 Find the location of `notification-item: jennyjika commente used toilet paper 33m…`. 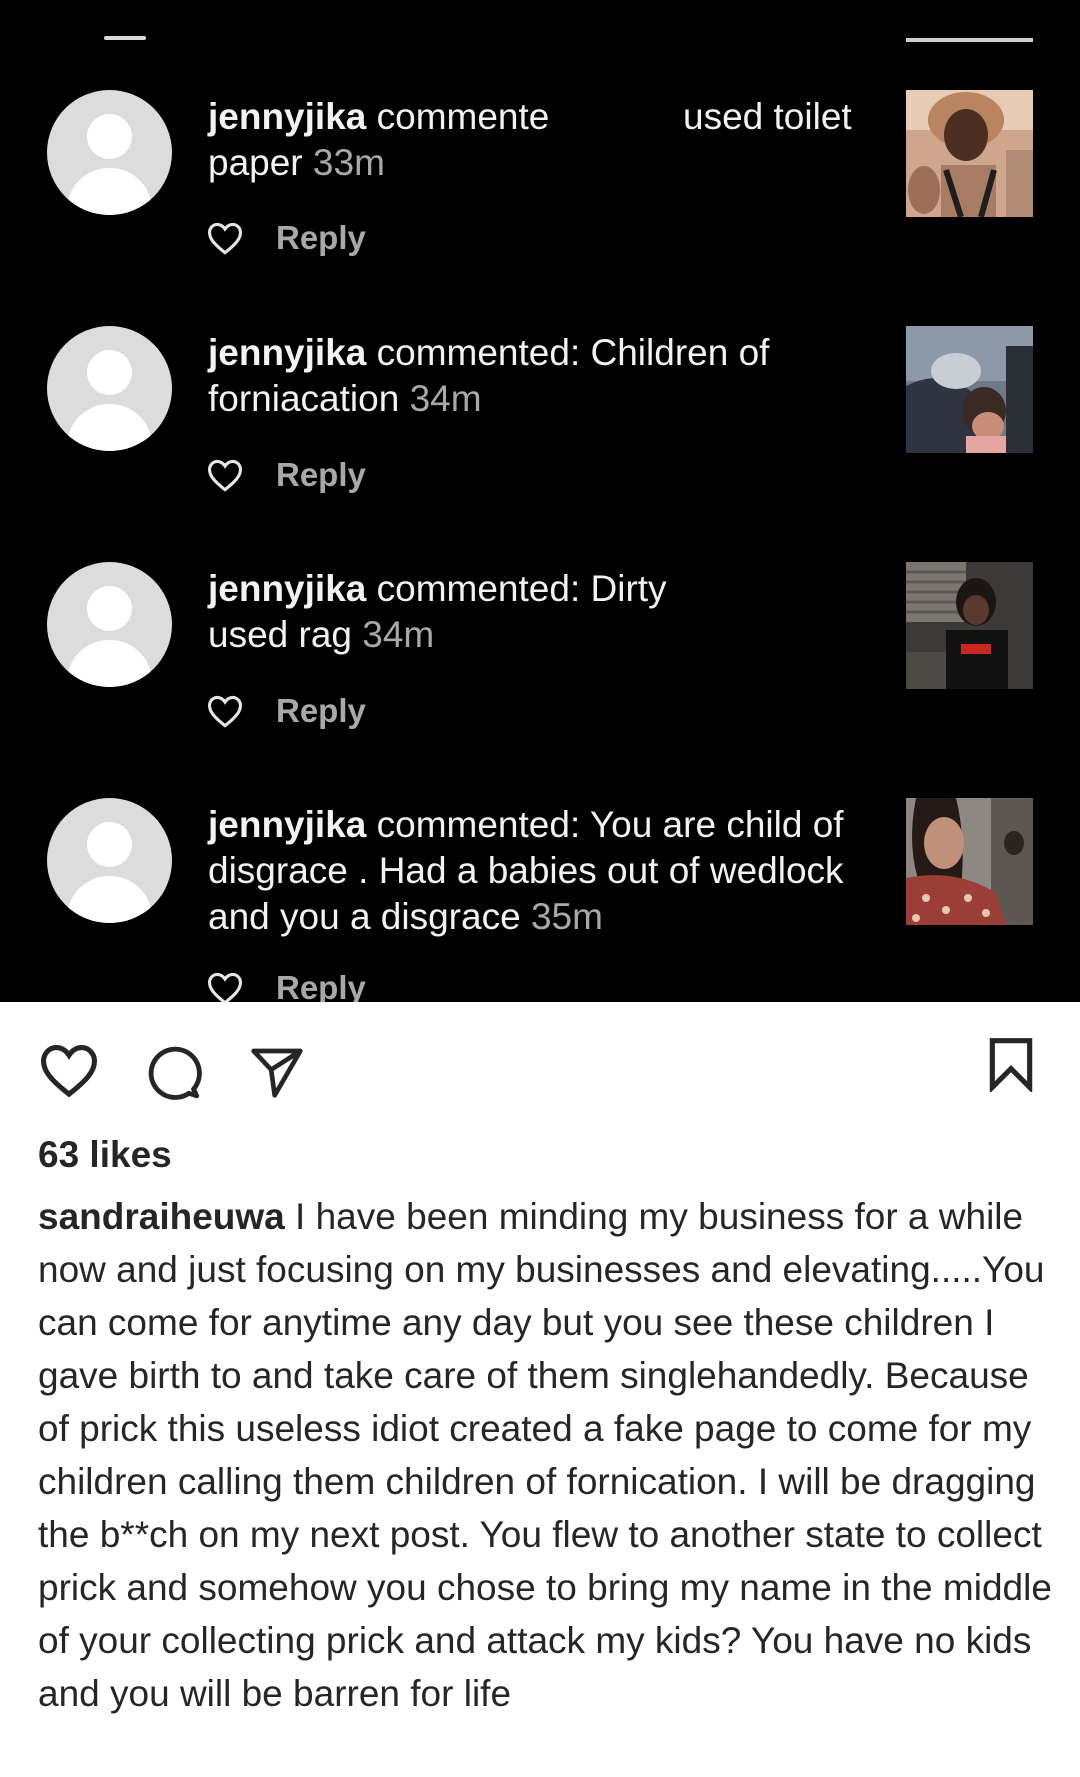

notification-item: jennyjika commente used toilet paper 33m… is located at coordinates (540, 200).